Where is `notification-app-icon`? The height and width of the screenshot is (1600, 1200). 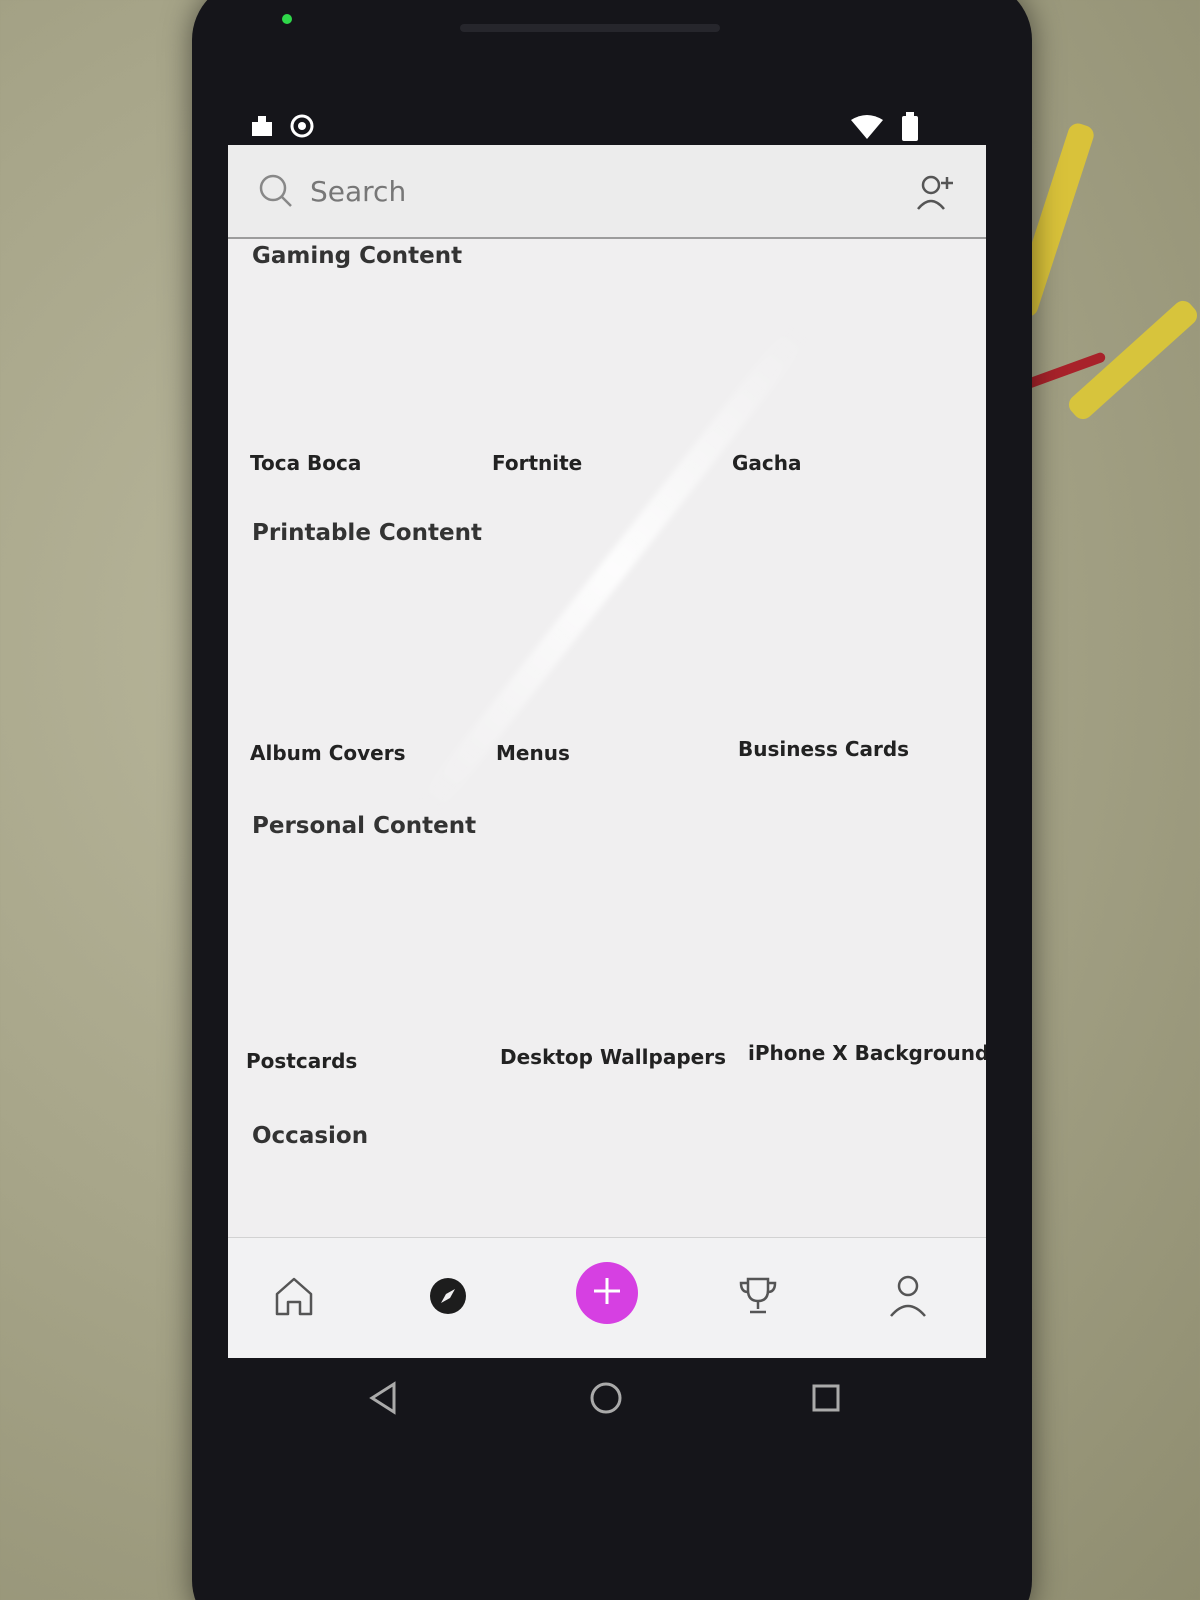 notification-app-icon is located at coordinates (262, 128).